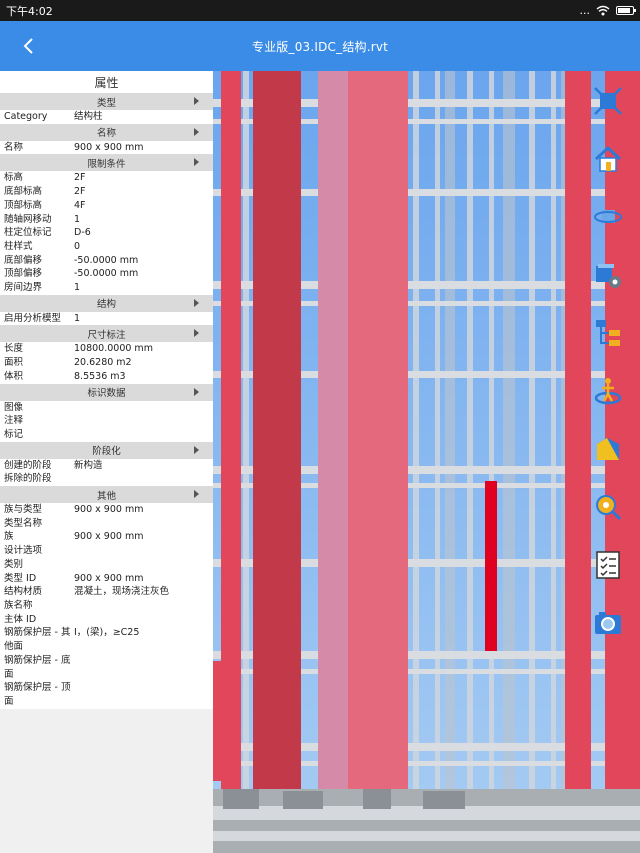 This screenshot has width=640, height=853. What do you see at coordinates (106, 640) in the screenshot?
I see `property-row: 钢筋保护层 - 其他面 I，(梁)，≥C25` at bounding box center [106, 640].